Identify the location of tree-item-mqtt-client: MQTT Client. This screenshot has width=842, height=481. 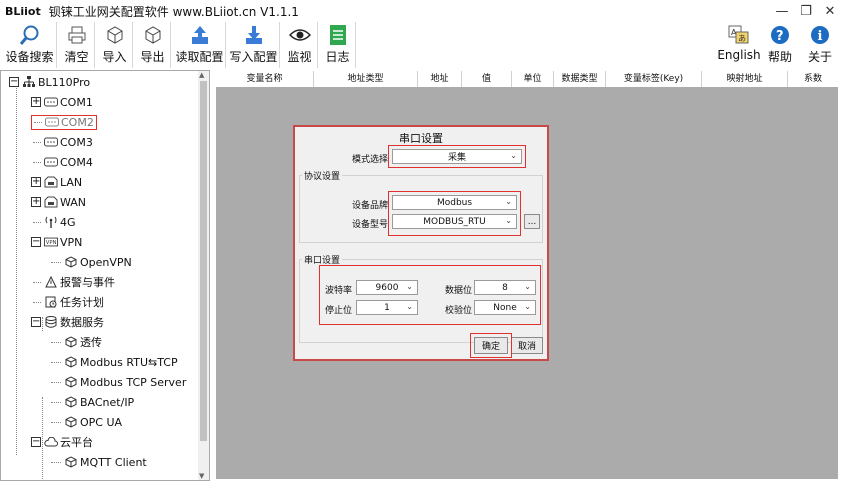
(99, 462).